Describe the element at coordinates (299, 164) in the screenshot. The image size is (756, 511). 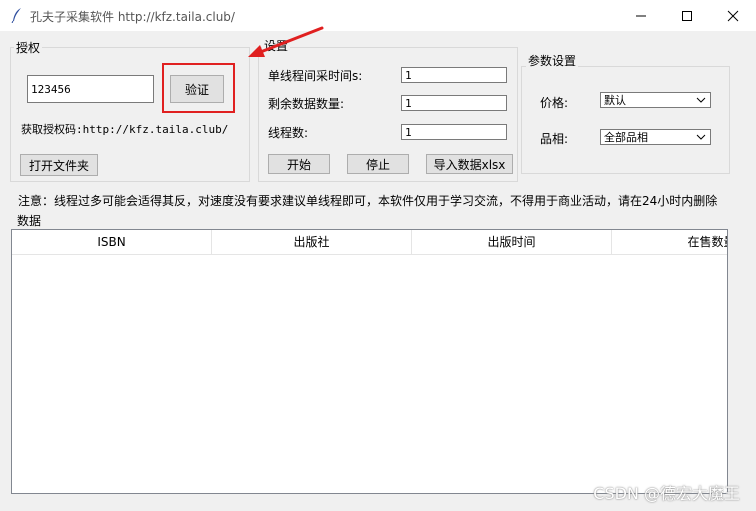
I see `start-button: 开始` at that location.